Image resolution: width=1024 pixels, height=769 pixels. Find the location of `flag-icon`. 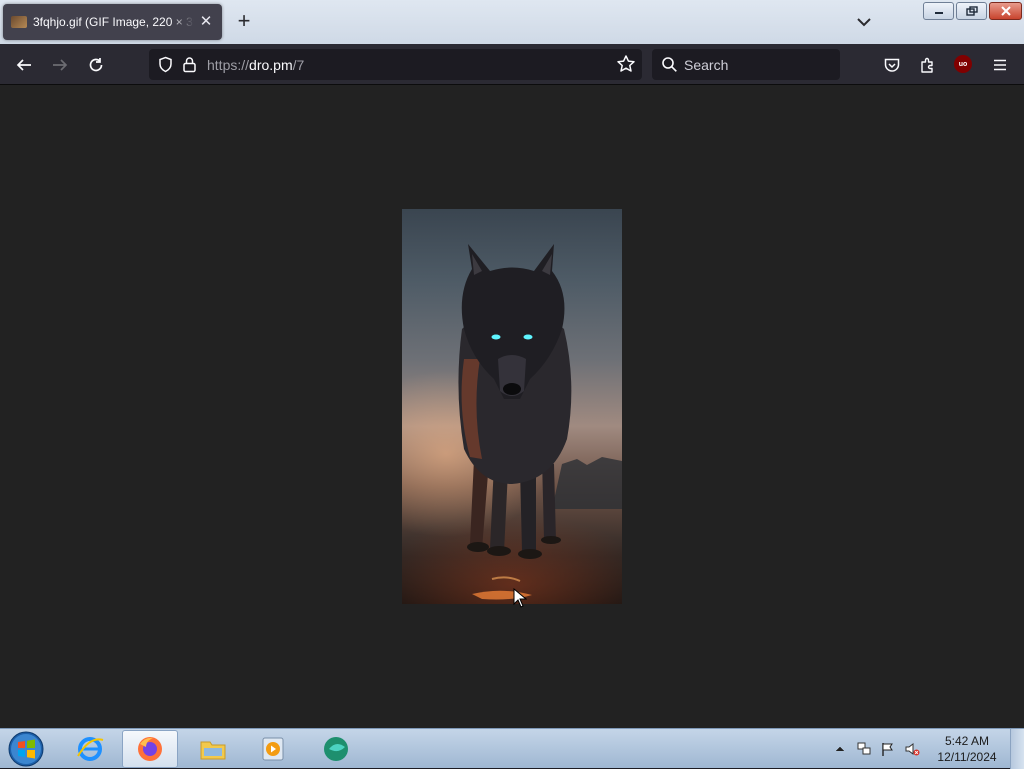

flag-icon is located at coordinates (887, 749).